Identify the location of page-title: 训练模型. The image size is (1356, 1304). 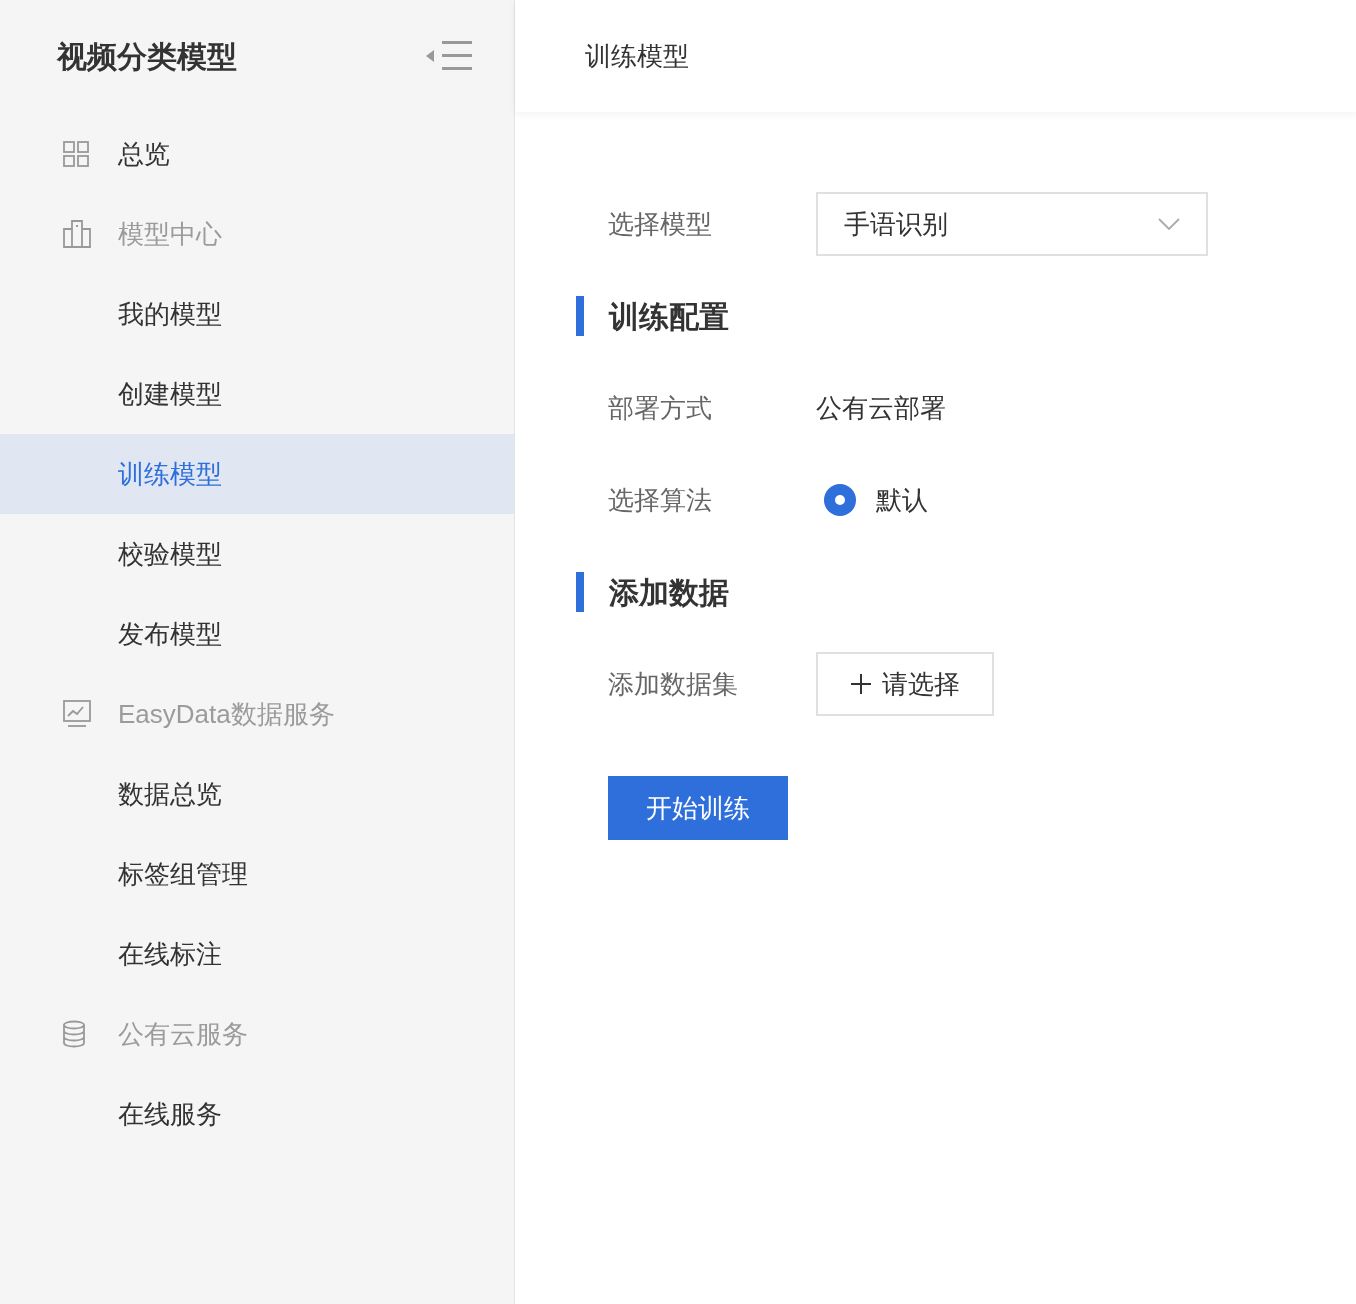
(637, 56).